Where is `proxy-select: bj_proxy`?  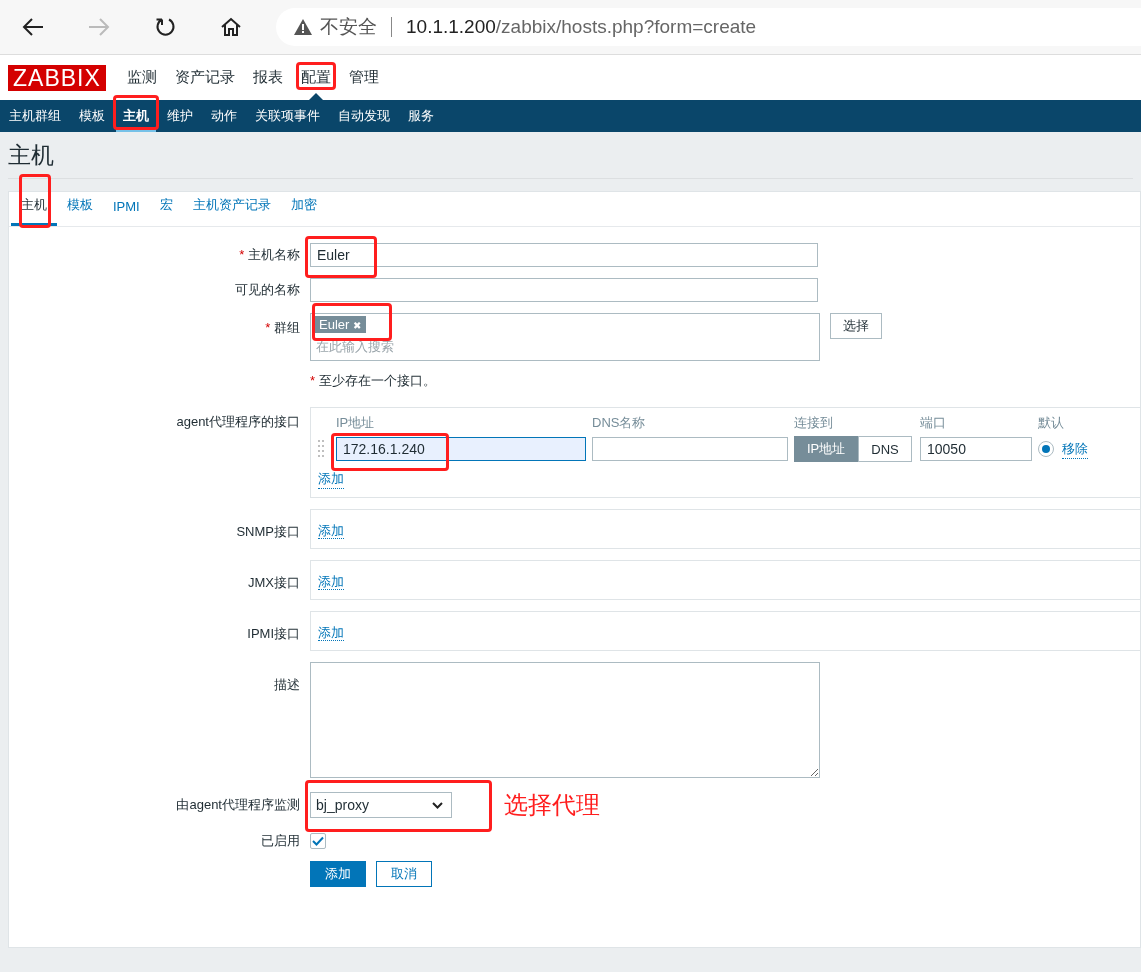 proxy-select: bj_proxy is located at coordinates (381, 805).